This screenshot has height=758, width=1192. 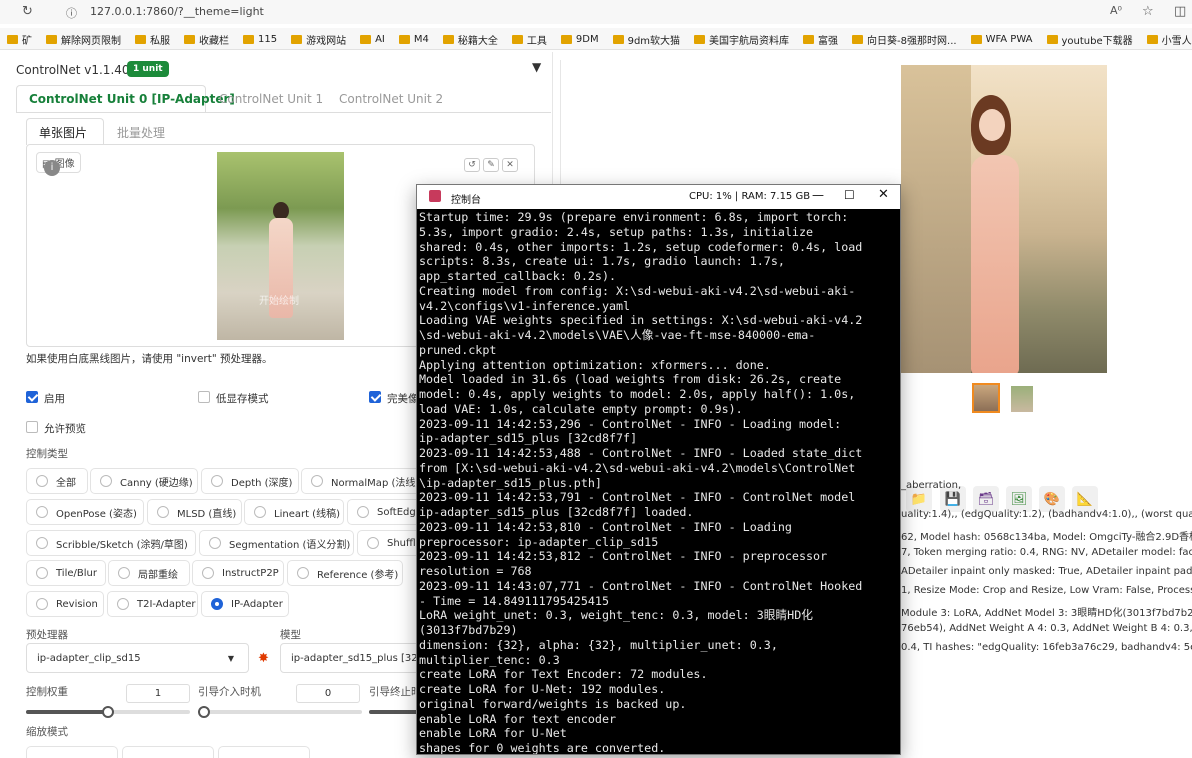 What do you see at coordinates (491, 165) in the screenshot?
I see `edit-icon: ✎` at bounding box center [491, 165].